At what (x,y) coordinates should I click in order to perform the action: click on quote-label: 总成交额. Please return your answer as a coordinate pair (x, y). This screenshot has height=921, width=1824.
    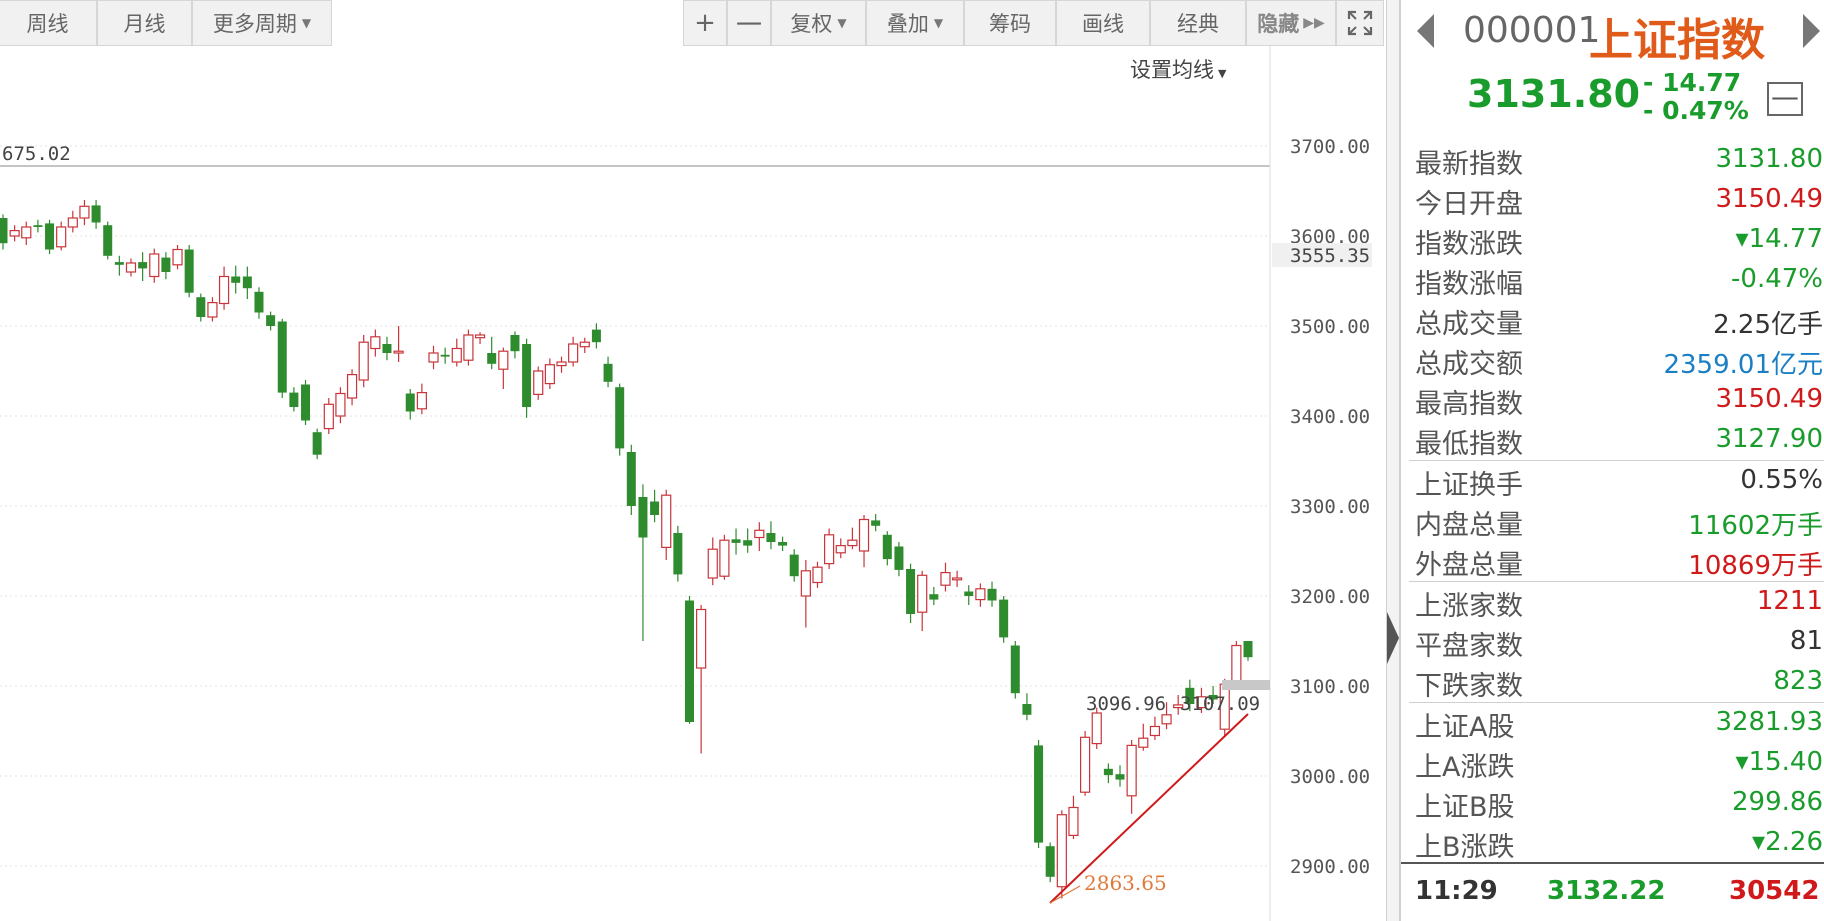
    Looking at the image, I should click on (1469, 364).